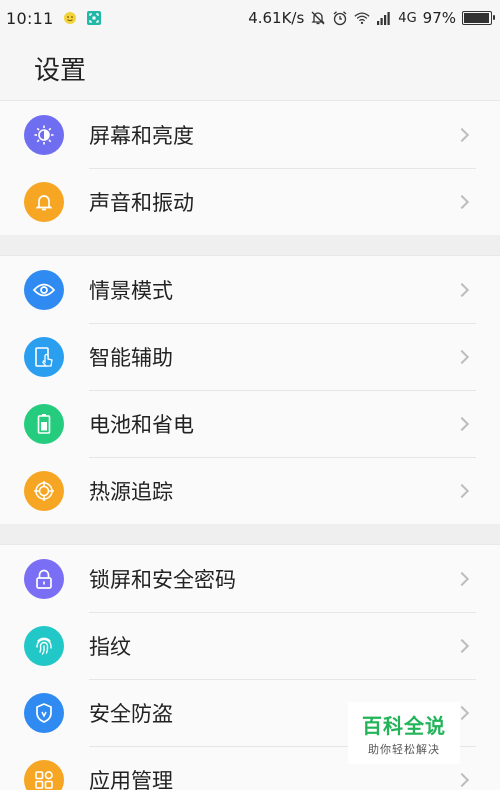 The height and width of the screenshot is (790, 500). What do you see at coordinates (404, 725) in the screenshot?
I see `watermark-title: 百科全说` at bounding box center [404, 725].